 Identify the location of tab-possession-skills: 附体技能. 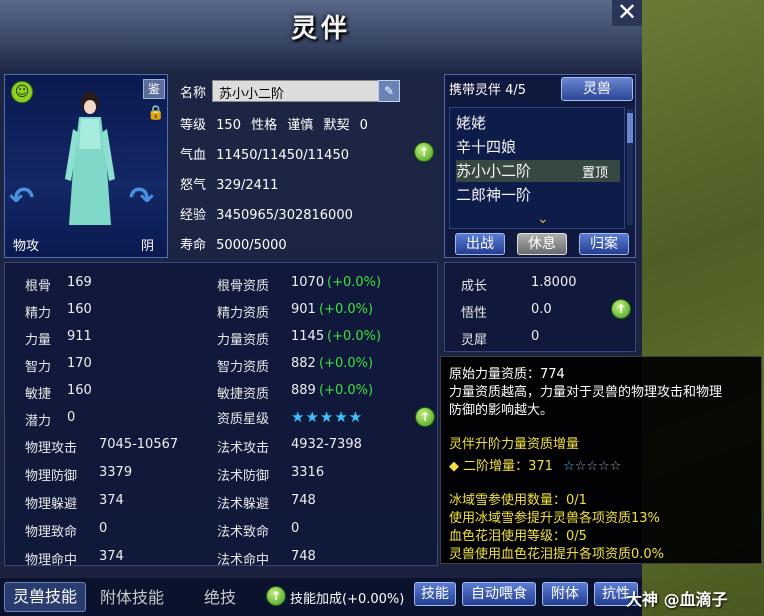
(132, 596).